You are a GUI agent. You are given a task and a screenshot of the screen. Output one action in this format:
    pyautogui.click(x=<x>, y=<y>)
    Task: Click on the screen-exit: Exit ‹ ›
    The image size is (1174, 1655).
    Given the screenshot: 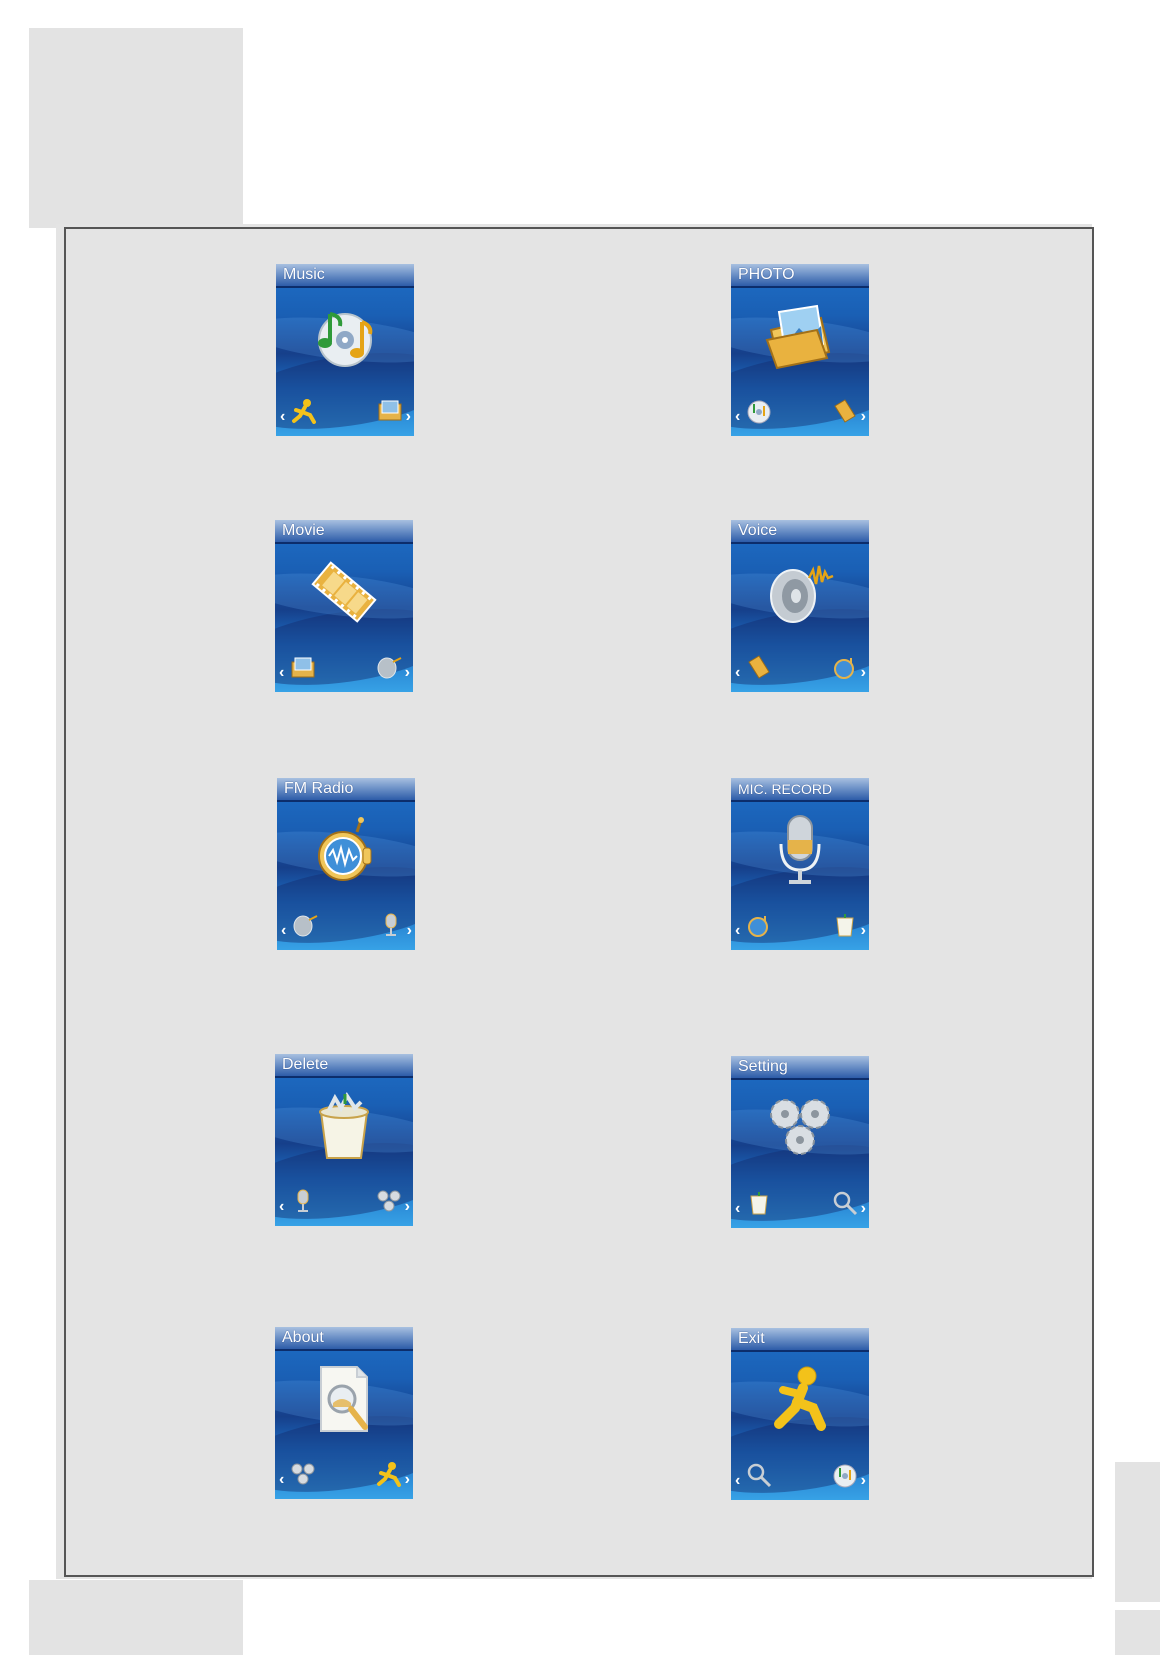 What is the action you would take?
    pyautogui.click(x=800, y=1414)
    